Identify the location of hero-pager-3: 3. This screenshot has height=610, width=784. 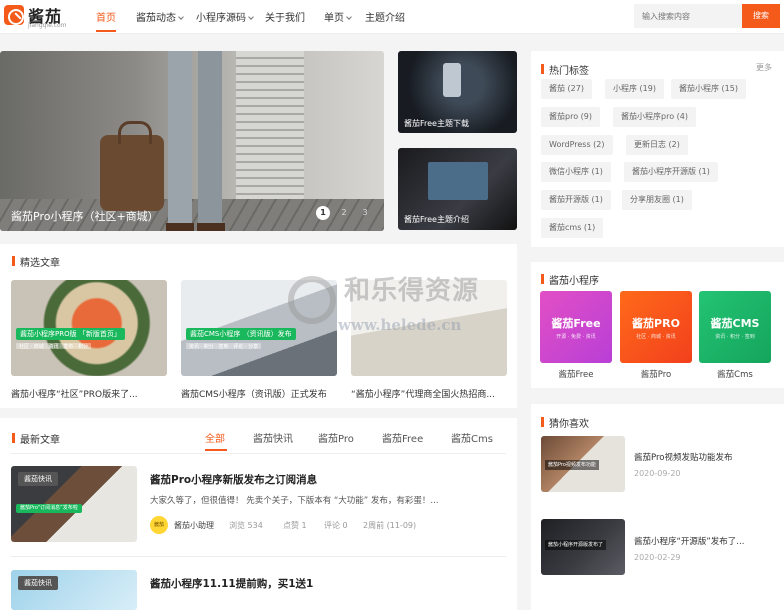
(365, 213).